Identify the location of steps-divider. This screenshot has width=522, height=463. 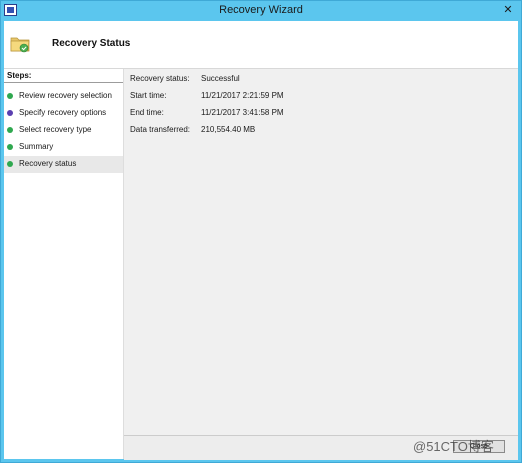
(63, 82).